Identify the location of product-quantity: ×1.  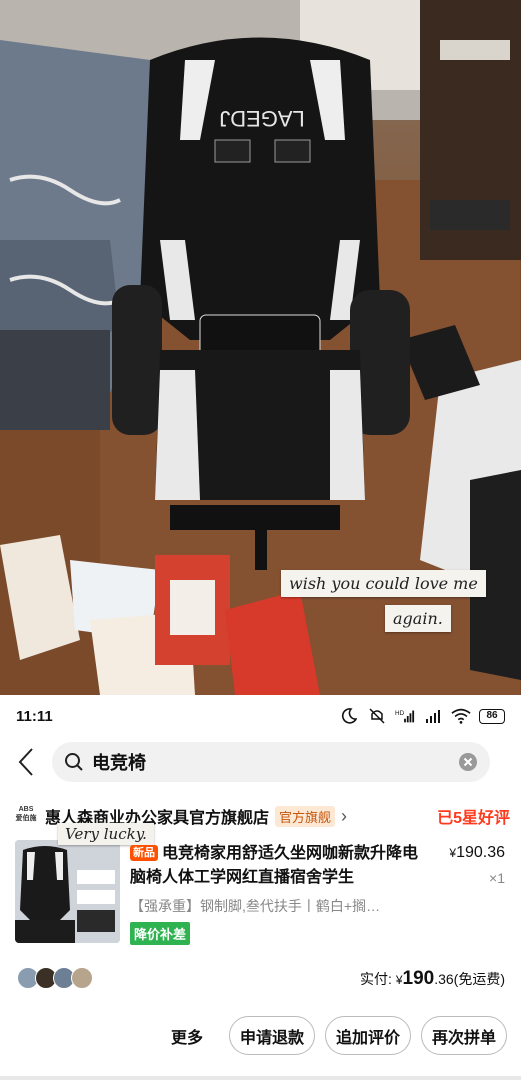
(497, 878).